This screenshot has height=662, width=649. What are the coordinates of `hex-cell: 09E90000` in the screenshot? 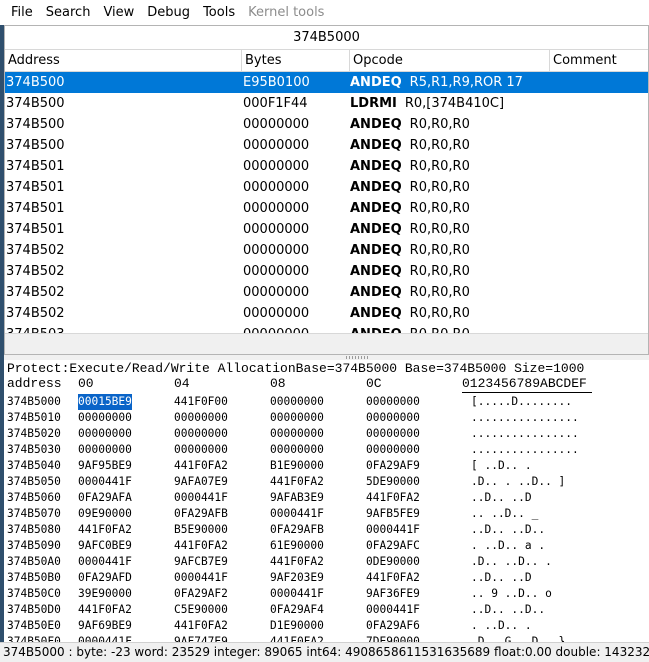 It's located at (105, 514).